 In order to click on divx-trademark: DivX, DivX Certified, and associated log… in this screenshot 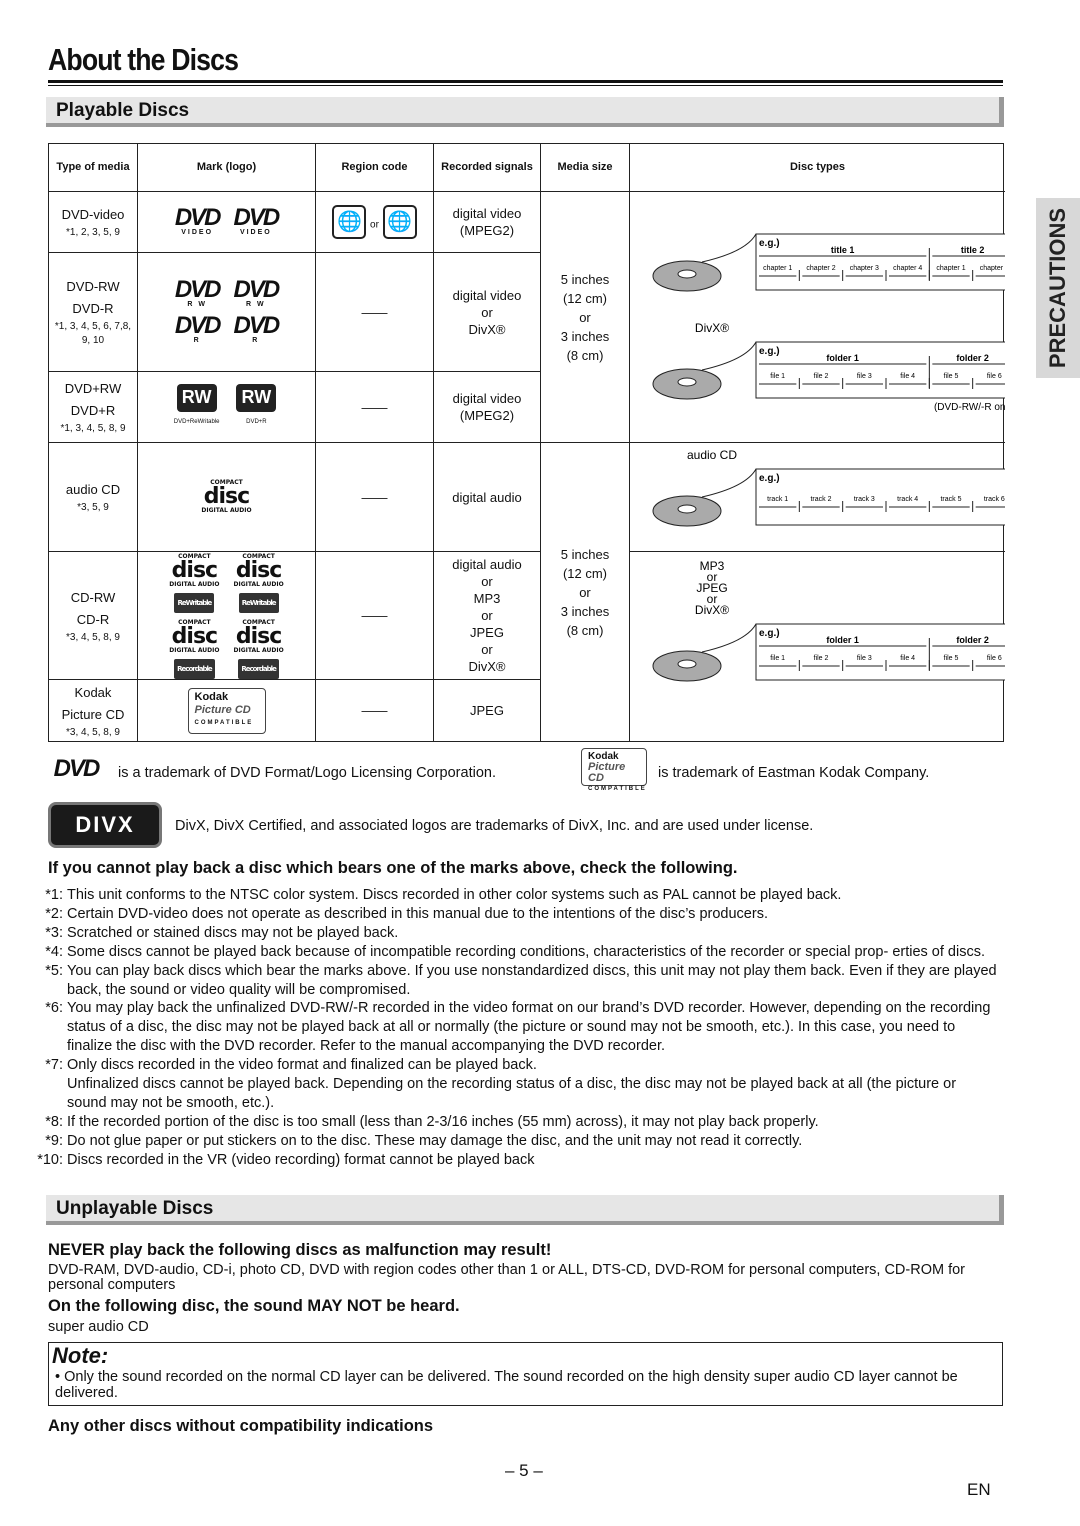, I will do `click(494, 826)`.